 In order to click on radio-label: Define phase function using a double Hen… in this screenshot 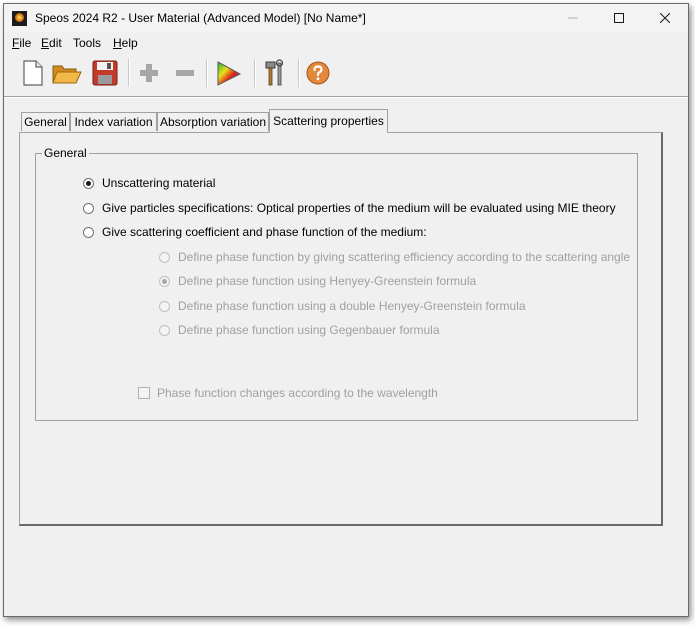, I will do `click(352, 306)`.